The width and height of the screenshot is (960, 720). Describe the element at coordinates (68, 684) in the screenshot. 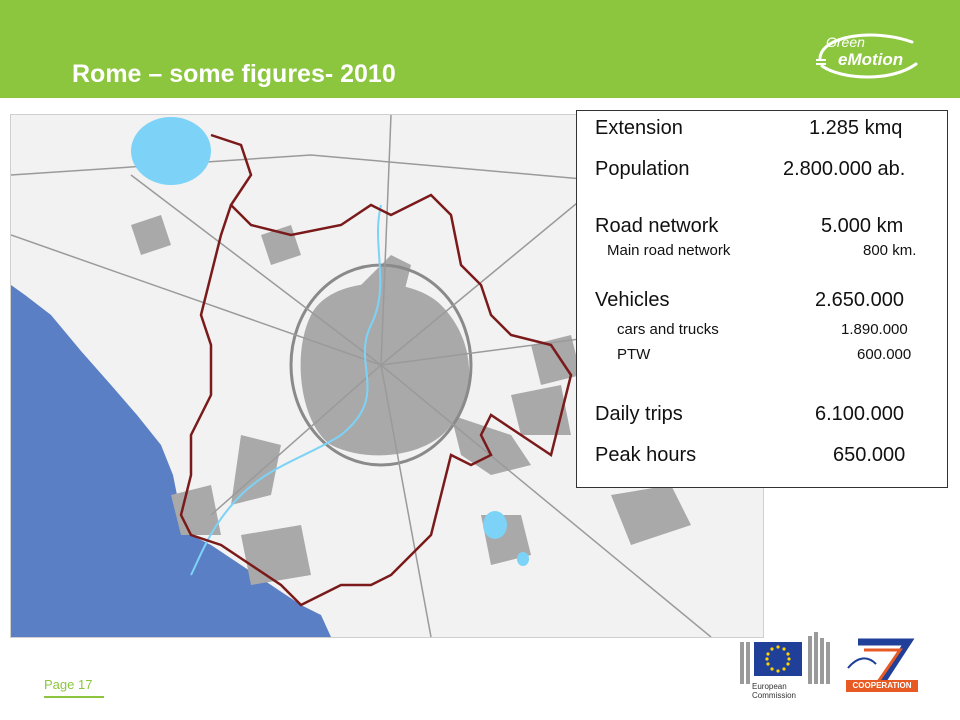

I see `page-number: Page 17` at that location.